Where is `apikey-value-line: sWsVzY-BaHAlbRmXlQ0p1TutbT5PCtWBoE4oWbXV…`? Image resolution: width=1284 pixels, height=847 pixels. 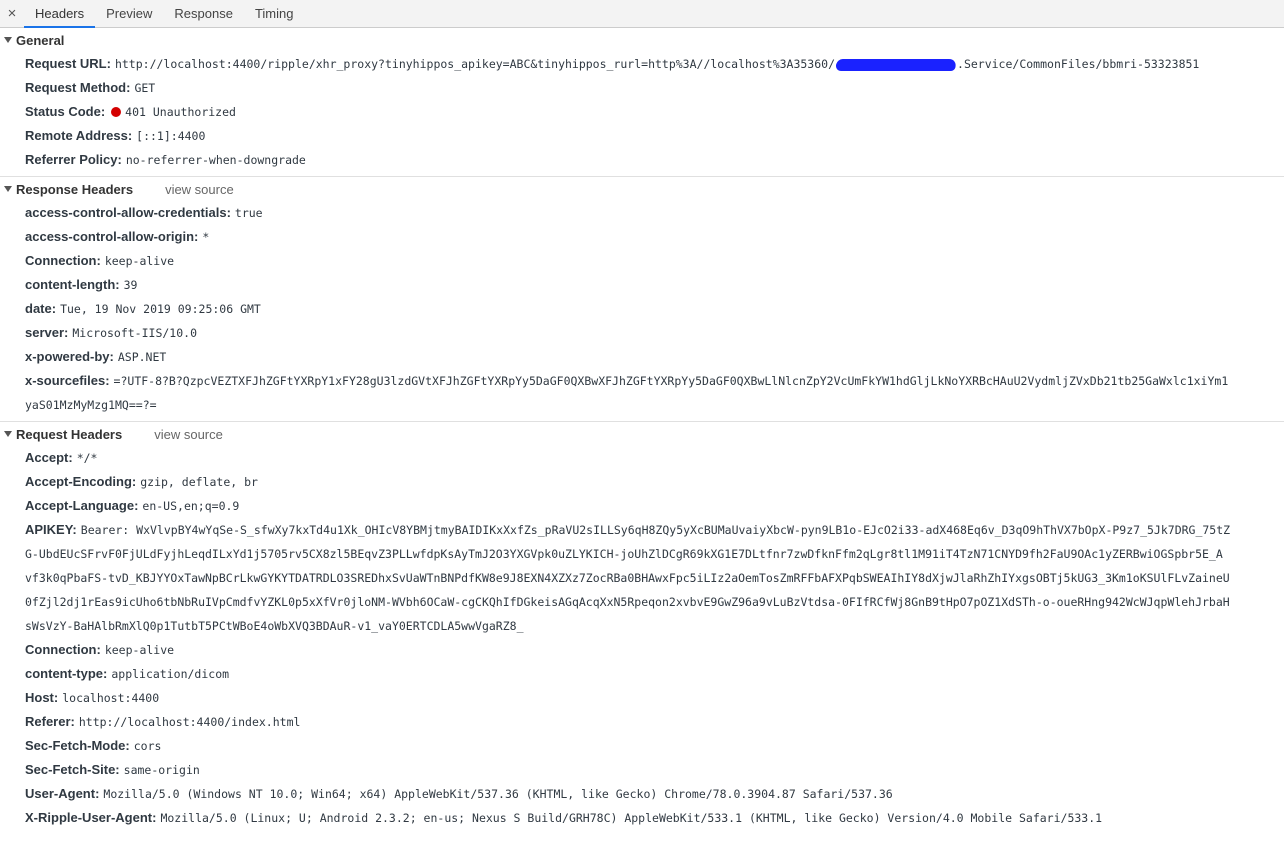
apikey-value-line: sWsVzY-BaHAlbRmXlQ0p1TutbT5PCtWBoE4oWbXV… is located at coordinates (274, 626).